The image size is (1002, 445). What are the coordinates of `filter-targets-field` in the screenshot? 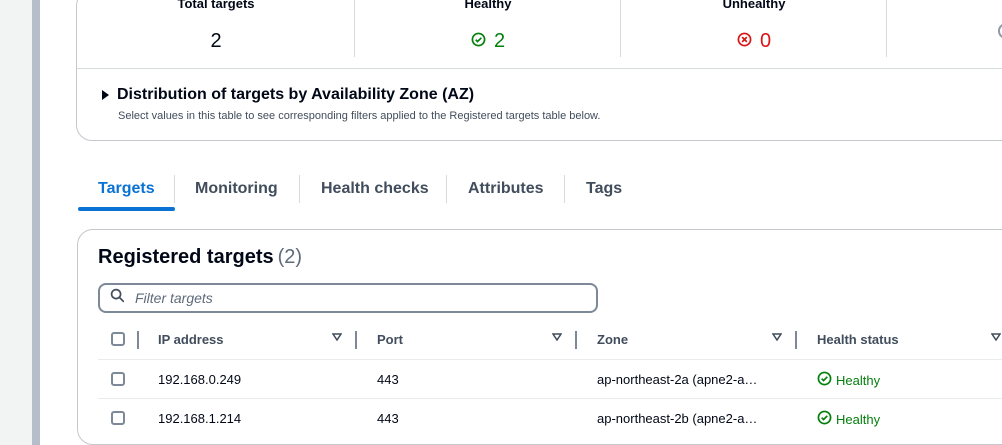 It's located at (348, 298).